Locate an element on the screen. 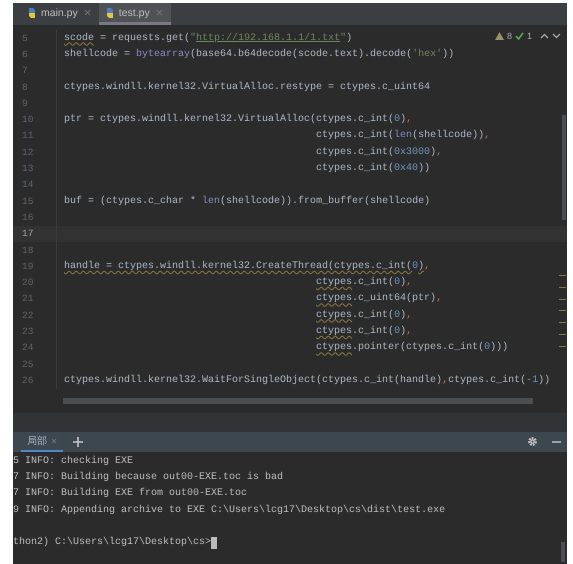 The height and width of the screenshot is (564, 573). code-line: ctypes.pointer(ctypes.c_int(0))) is located at coordinates (411, 348).